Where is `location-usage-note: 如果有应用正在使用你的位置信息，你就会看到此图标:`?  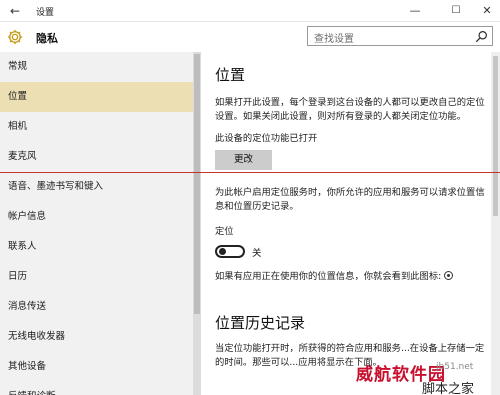 location-usage-note: 如果有应用正在使用你的位置信息，你就会看到此图标: is located at coordinates (350, 277).